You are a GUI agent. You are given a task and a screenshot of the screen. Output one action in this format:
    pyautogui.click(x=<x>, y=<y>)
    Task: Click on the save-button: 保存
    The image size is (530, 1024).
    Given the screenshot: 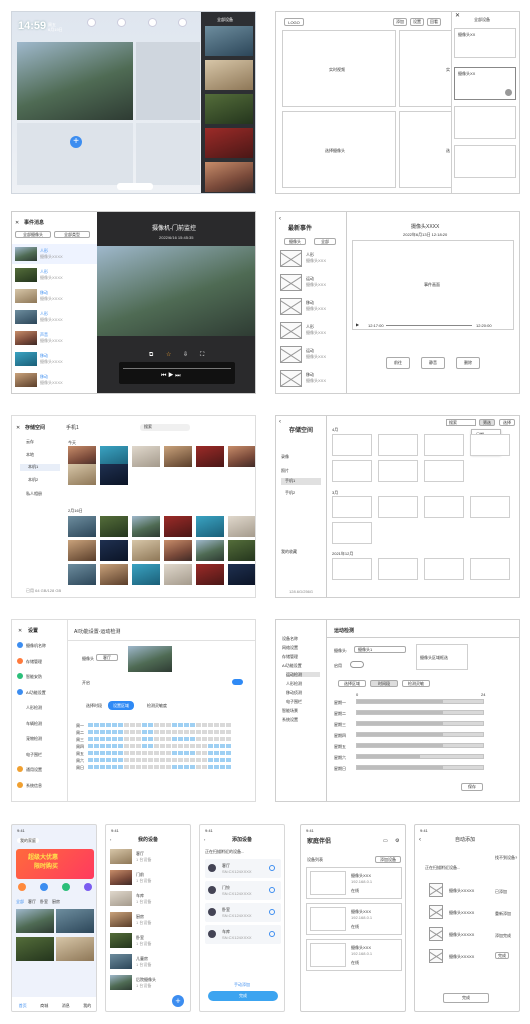 What is the action you would take?
    pyautogui.click(x=472, y=787)
    